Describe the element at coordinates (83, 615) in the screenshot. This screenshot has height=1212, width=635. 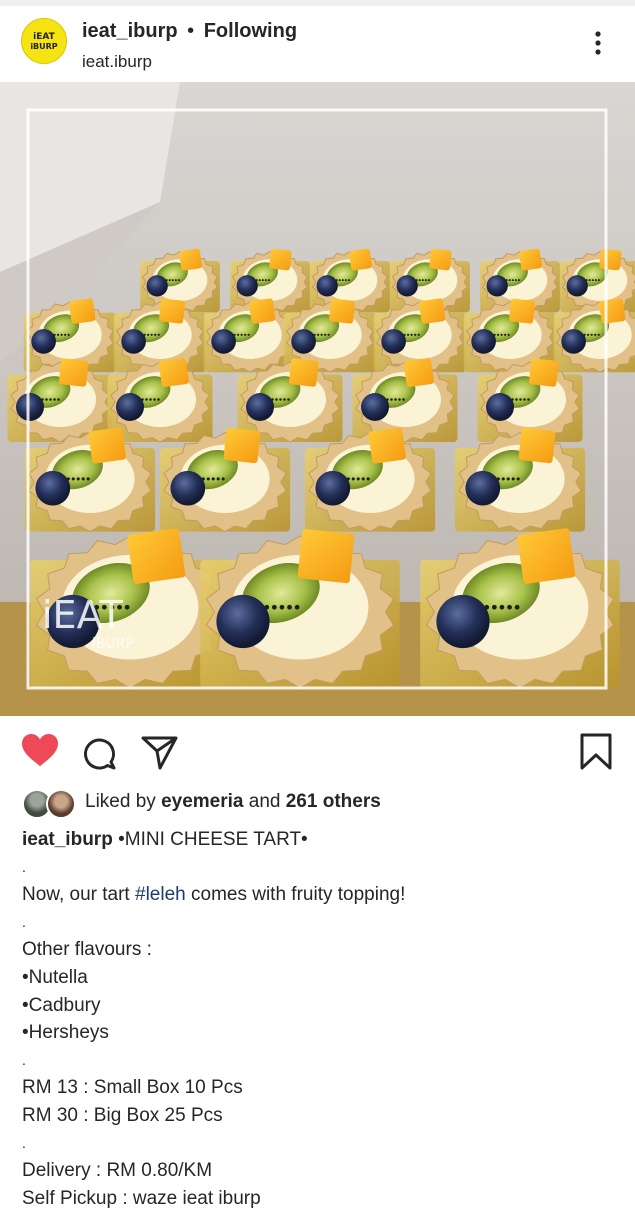
I see `watermark-line1: iEAT` at that location.